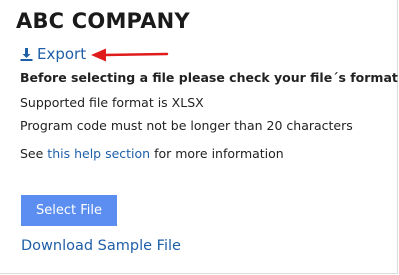  I want to click on download-sample-link: Download Sample File, so click(101, 246).